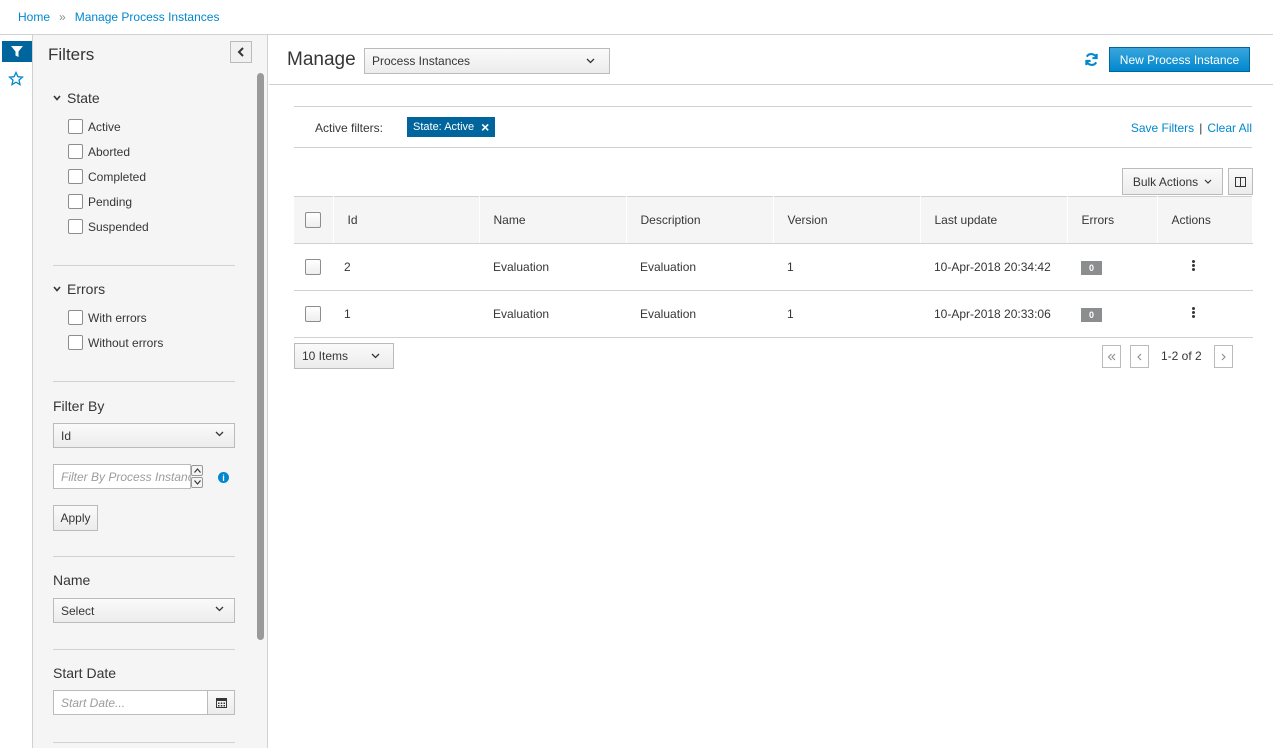 This screenshot has height=748, width=1273. Describe the element at coordinates (1229, 128) in the screenshot. I see `clear-all-link: Clear All` at that location.